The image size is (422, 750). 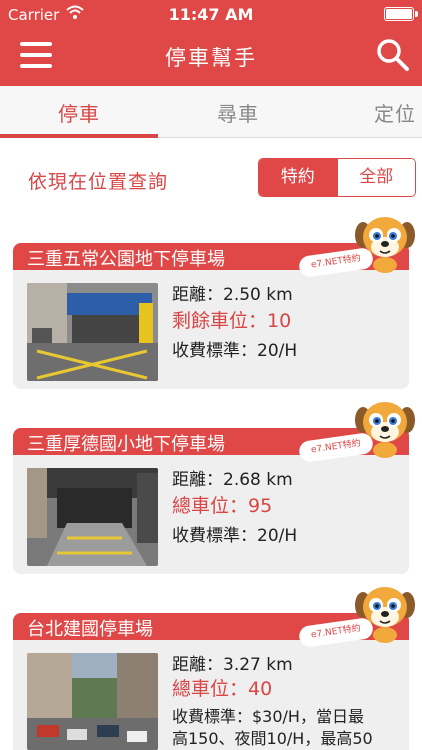 I want to click on tab-location: 定位, so click(x=395, y=112).